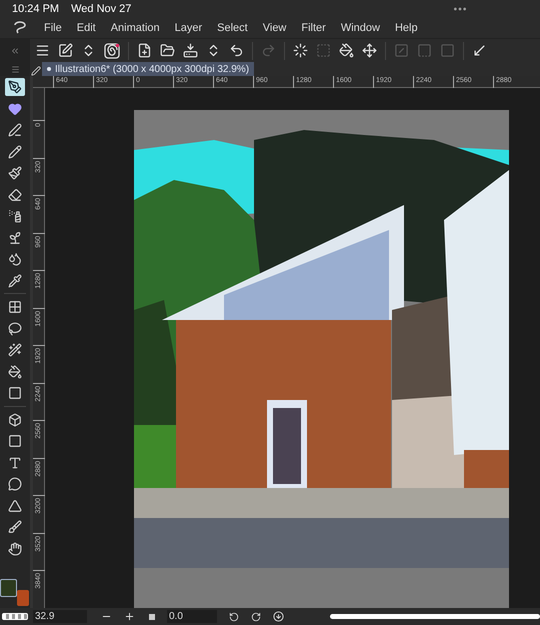 The width and height of the screenshot is (540, 625). I want to click on grass-icon, so click(15, 237).